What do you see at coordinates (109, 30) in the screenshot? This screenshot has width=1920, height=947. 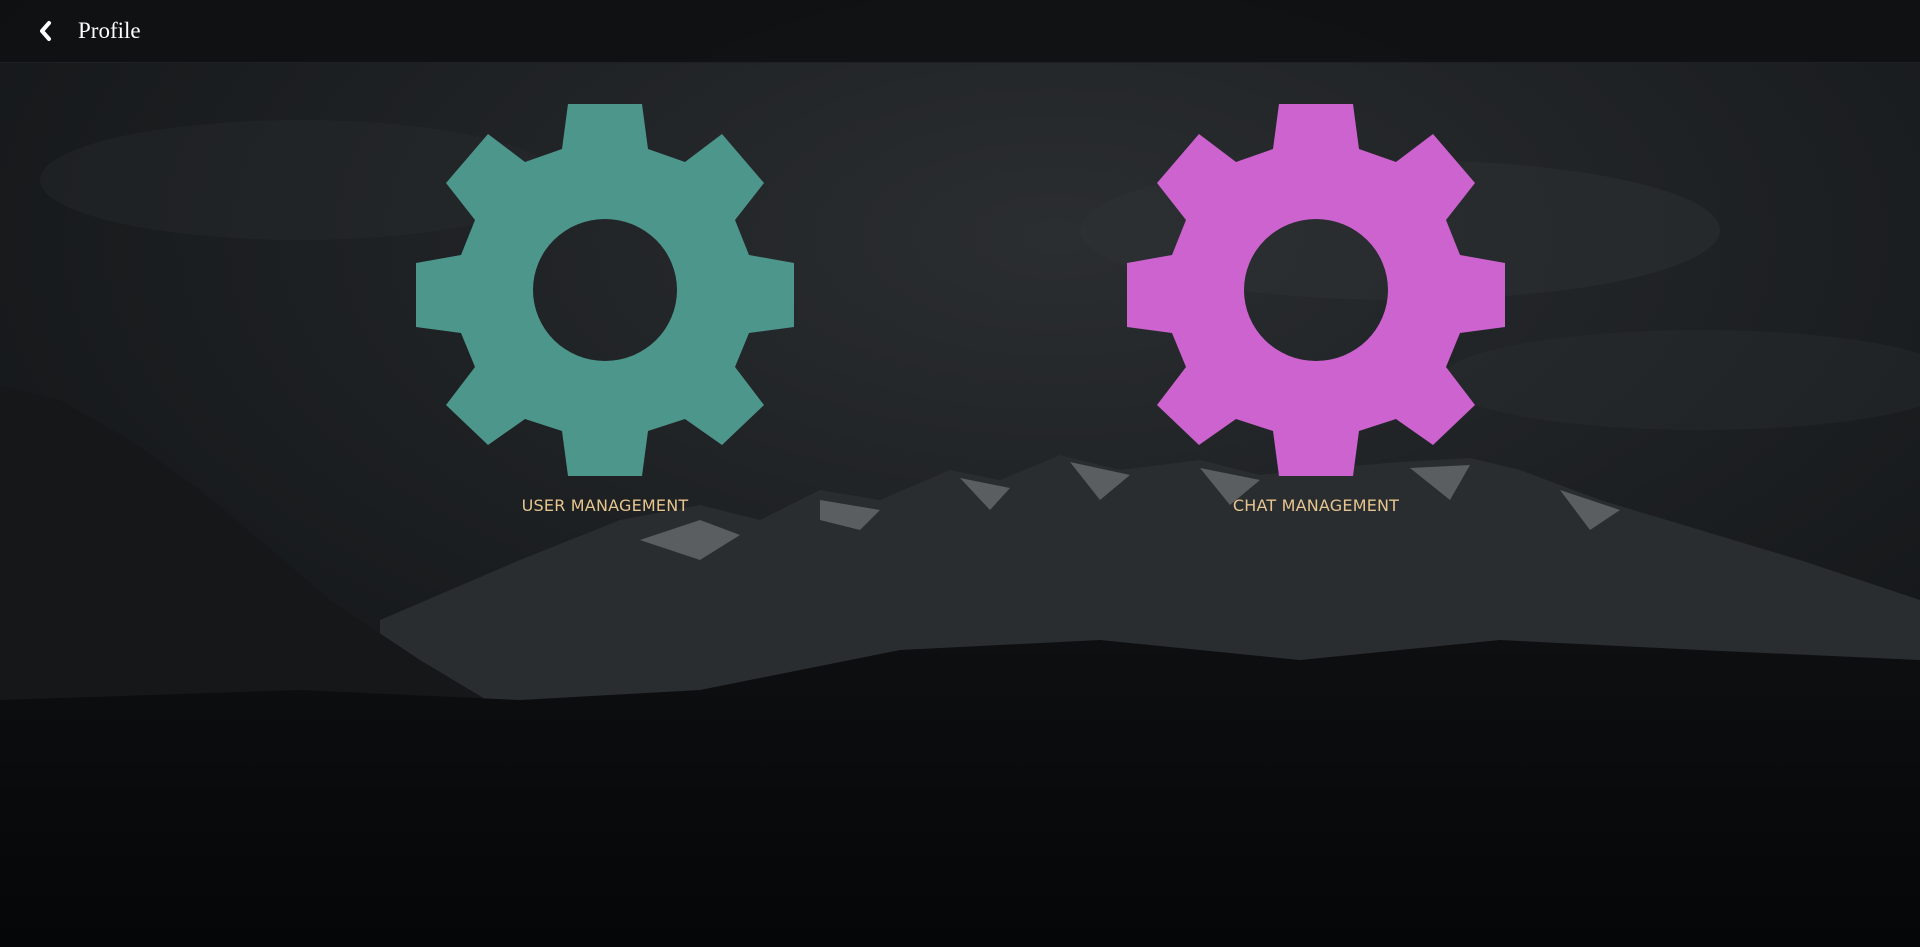 I see `page-title: Profile` at bounding box center [109, 30].